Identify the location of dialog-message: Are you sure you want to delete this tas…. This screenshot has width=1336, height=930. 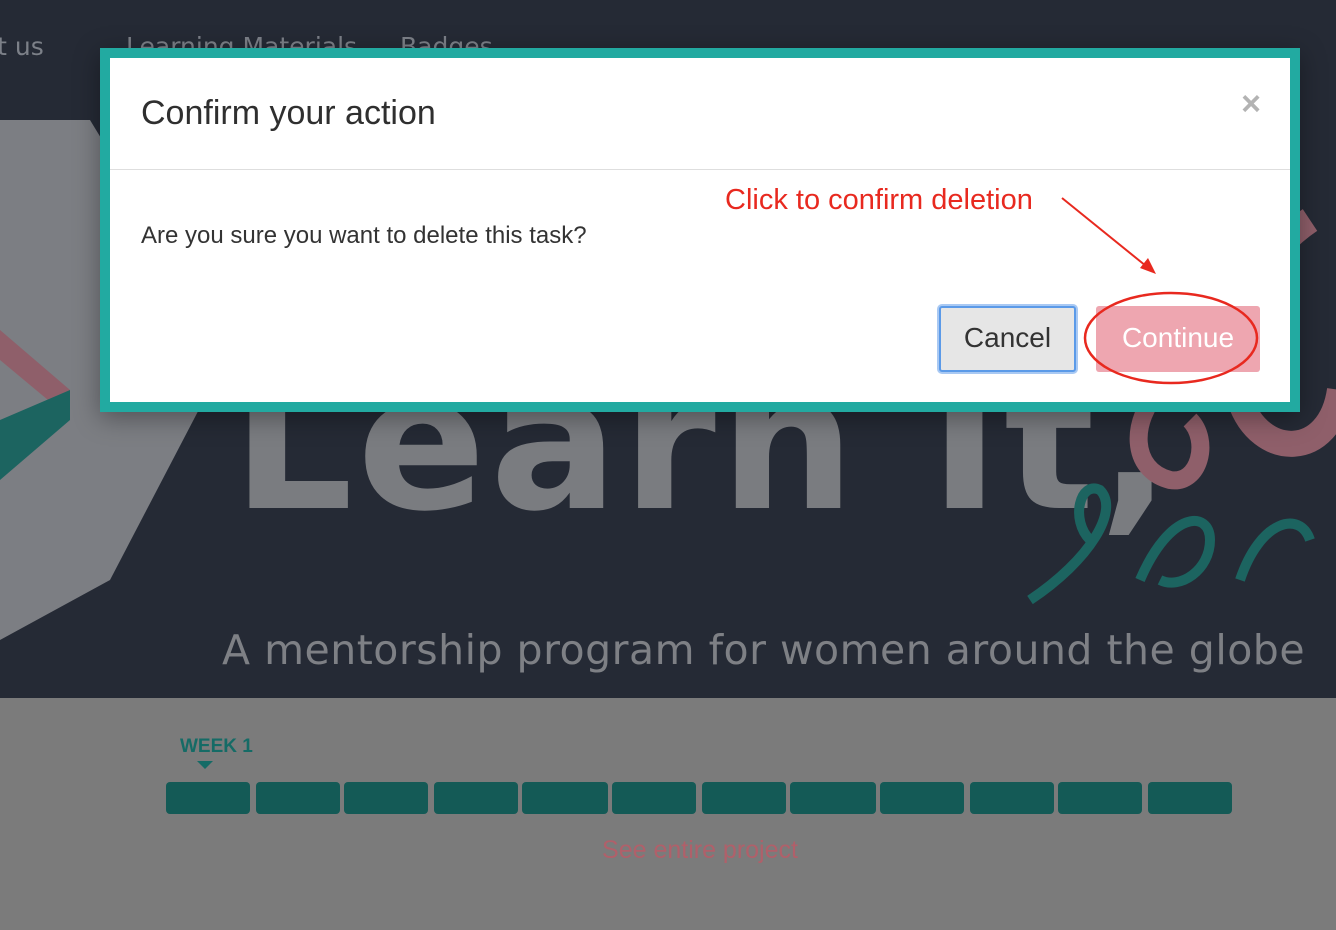
(364, 235).